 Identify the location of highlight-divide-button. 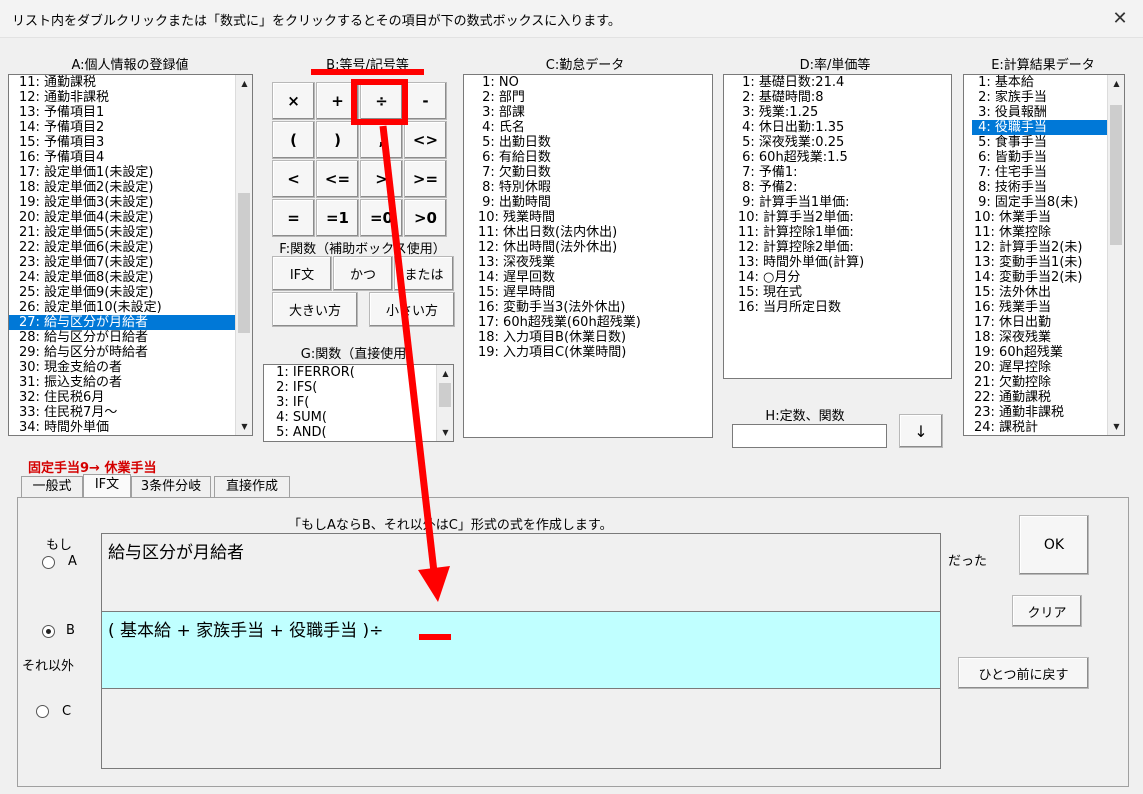
(379, 102).